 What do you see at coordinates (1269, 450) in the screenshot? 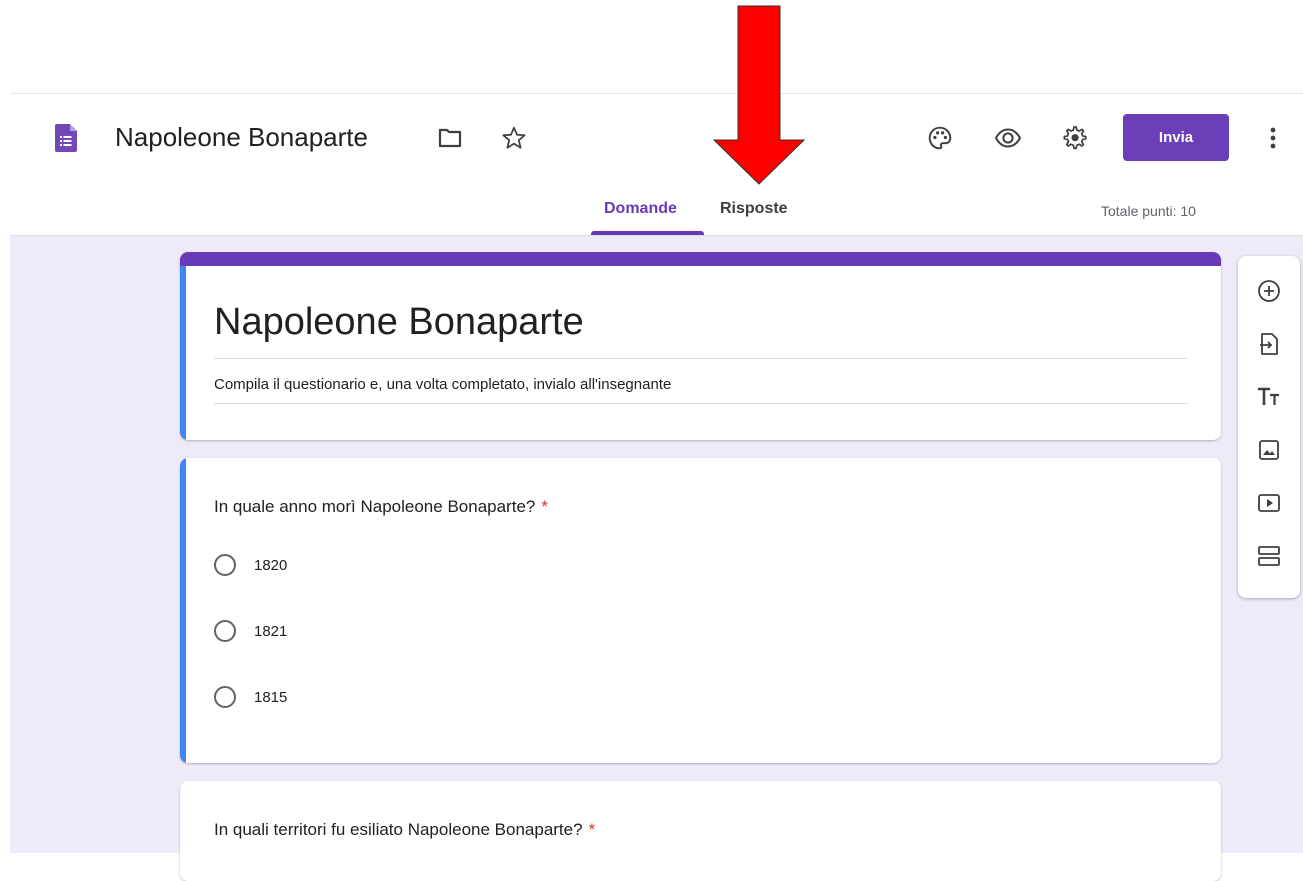
I see `add-image-icon` at bounding box center [1269, 450].